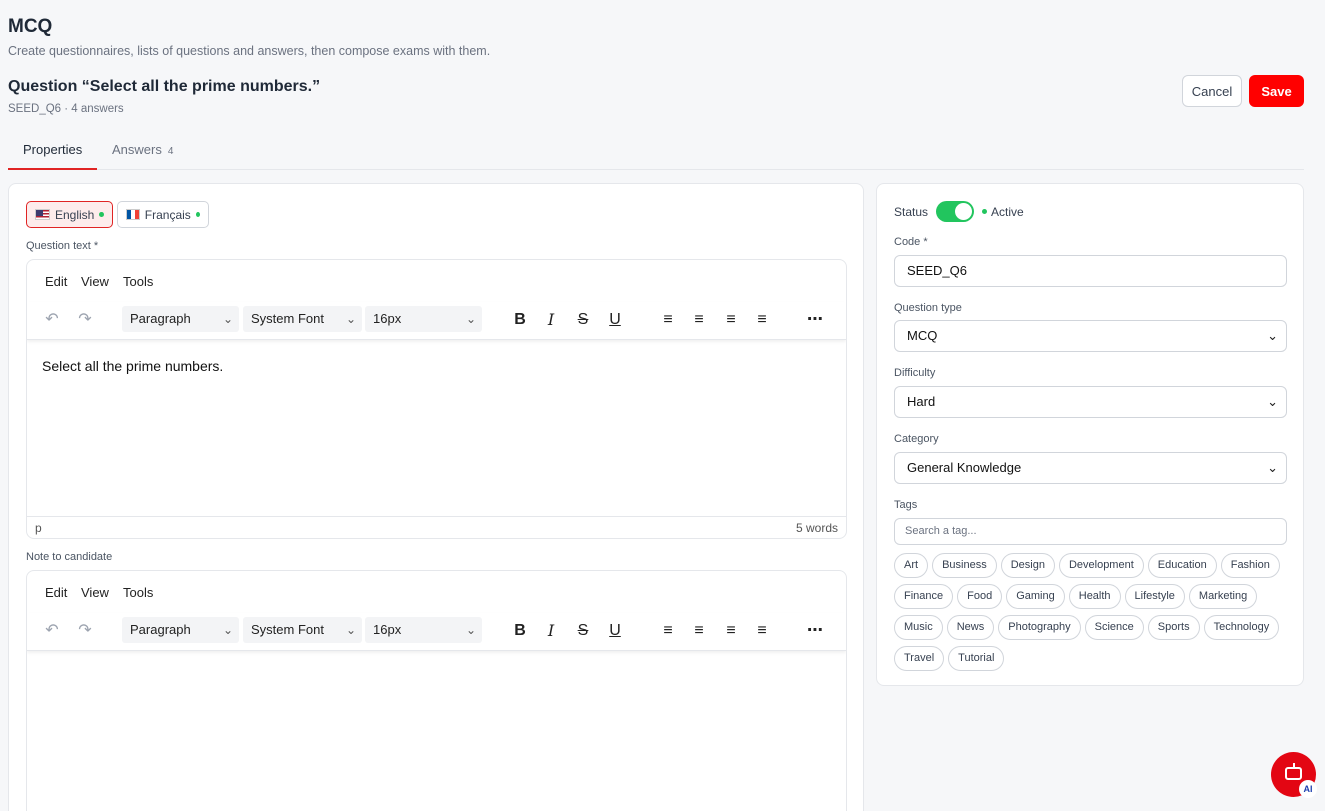  What do you see at coordinates (42, 214) in the screenshot?
I see `us-flag-icon` at bounding box center [42, 214].